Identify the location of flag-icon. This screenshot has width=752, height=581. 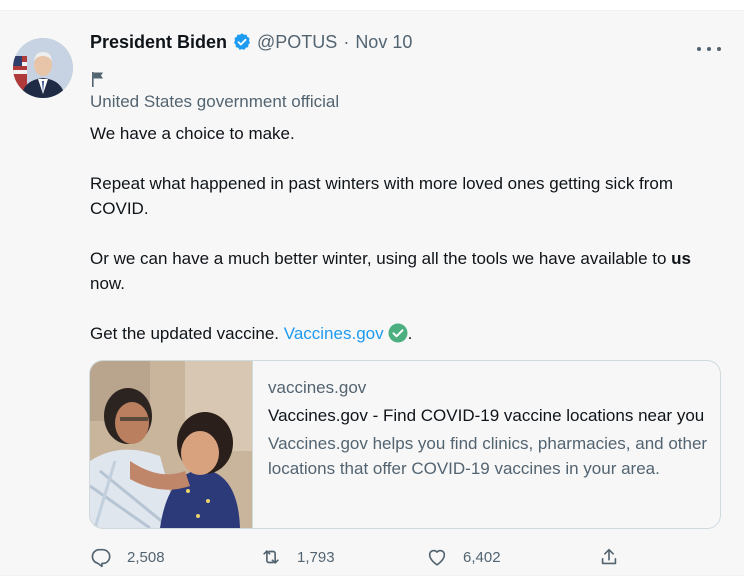
(98, 79).